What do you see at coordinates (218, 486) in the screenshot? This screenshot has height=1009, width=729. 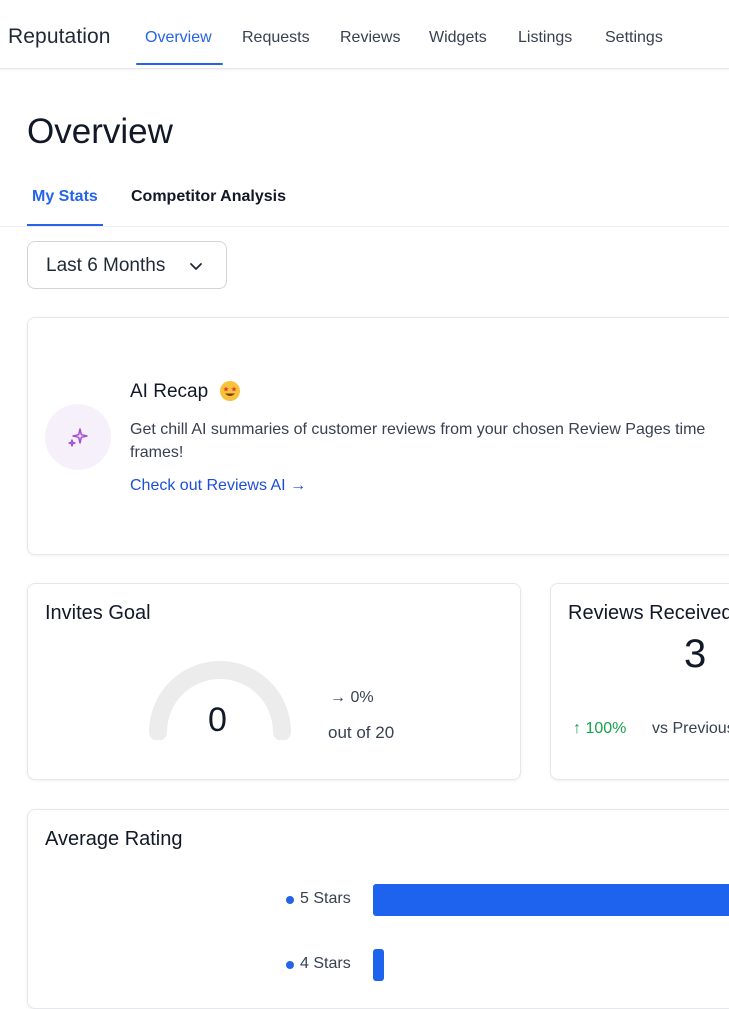 I see `reviews-ai-link: Check out Reviews AI →` at bounding box center [218, 486].